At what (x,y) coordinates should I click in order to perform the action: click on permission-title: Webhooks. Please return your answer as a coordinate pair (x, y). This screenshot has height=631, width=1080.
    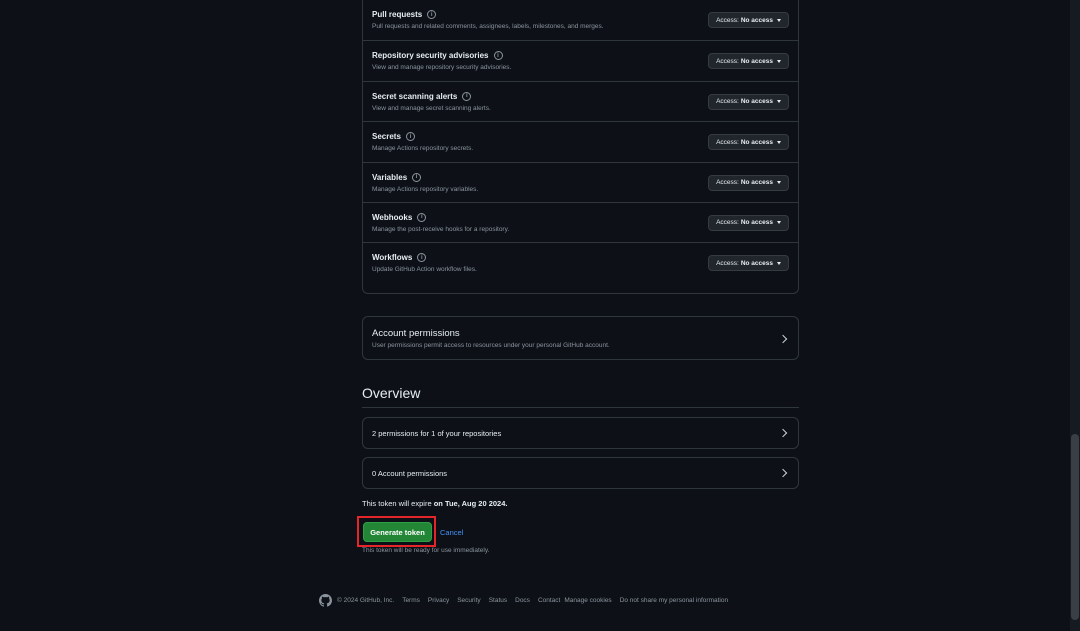
    Looking at the image, I should click on (392, 217).